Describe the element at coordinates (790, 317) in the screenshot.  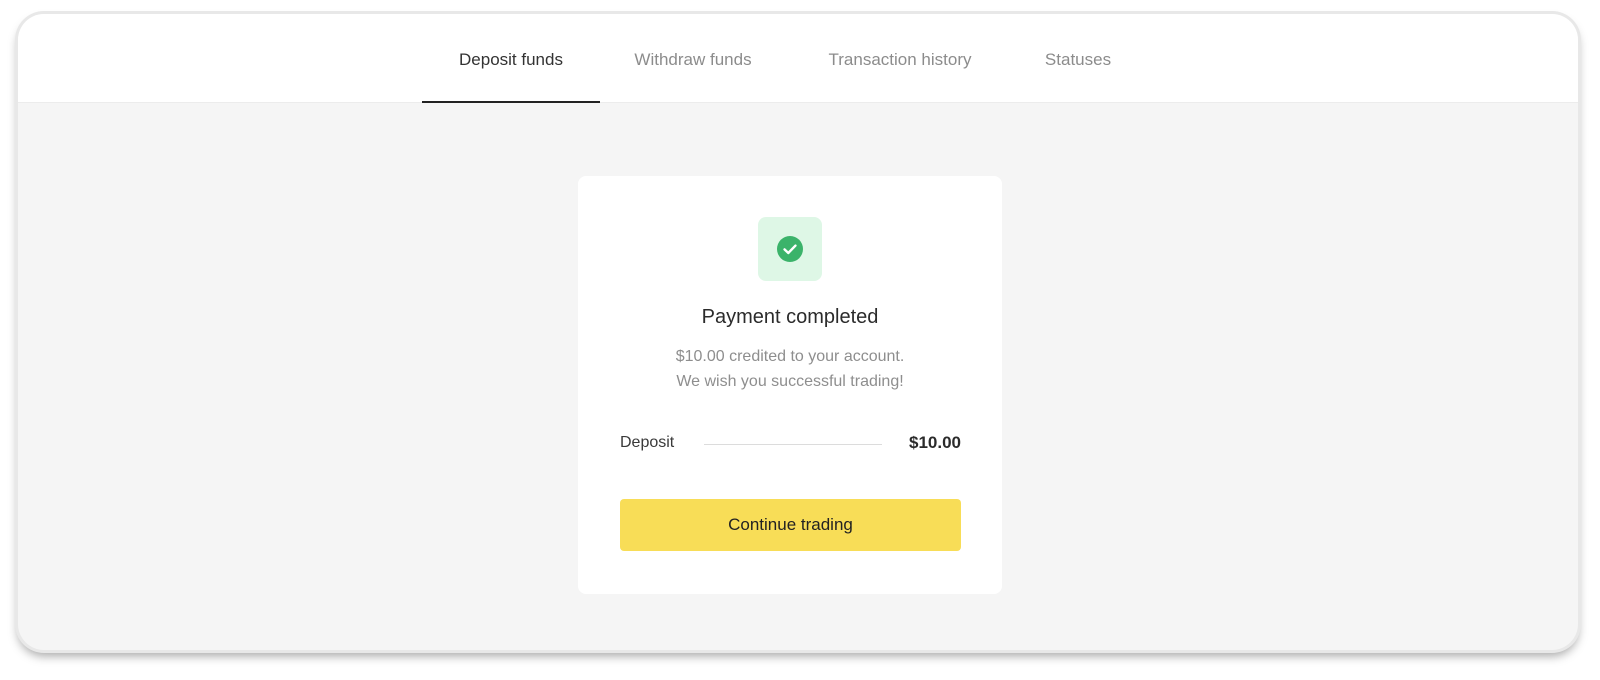
I see `payment-title: Payment completed` at that location.